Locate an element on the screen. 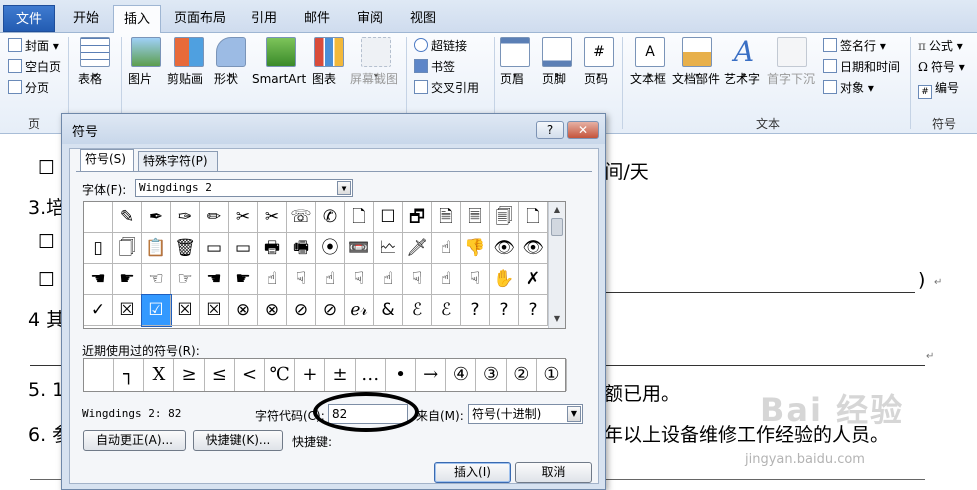  page-break-button: 分页 is located at coordinates (28, 88).